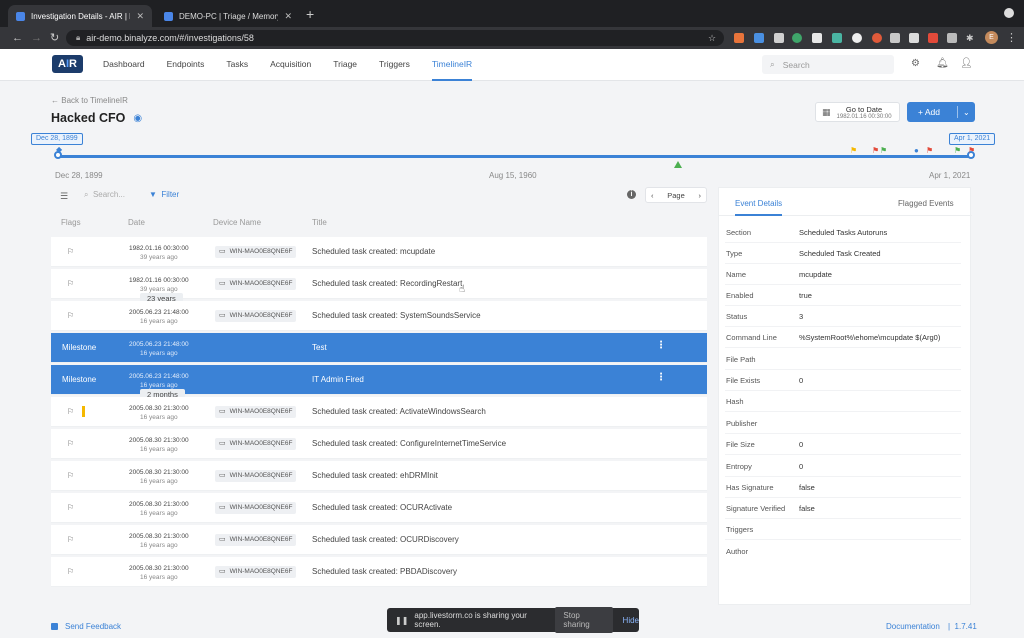  I want to click on timeline-start-chip: Dec 28, 1899, so click(57, 139).